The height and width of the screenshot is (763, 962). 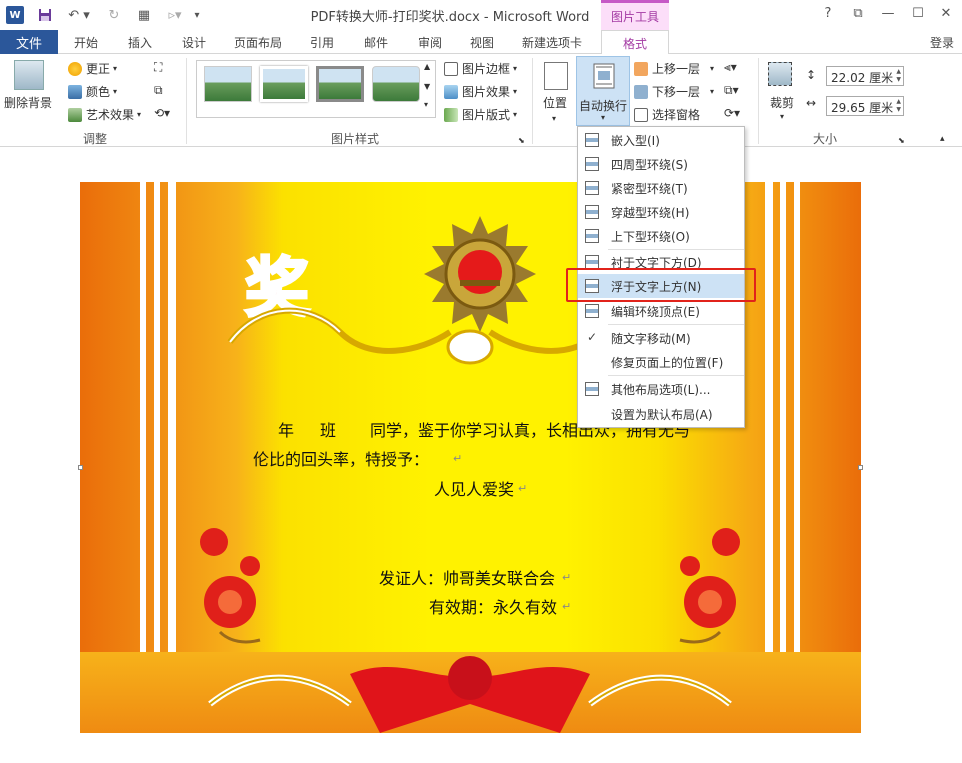 I want to click on sun-icon, so click(x=75, y=68).